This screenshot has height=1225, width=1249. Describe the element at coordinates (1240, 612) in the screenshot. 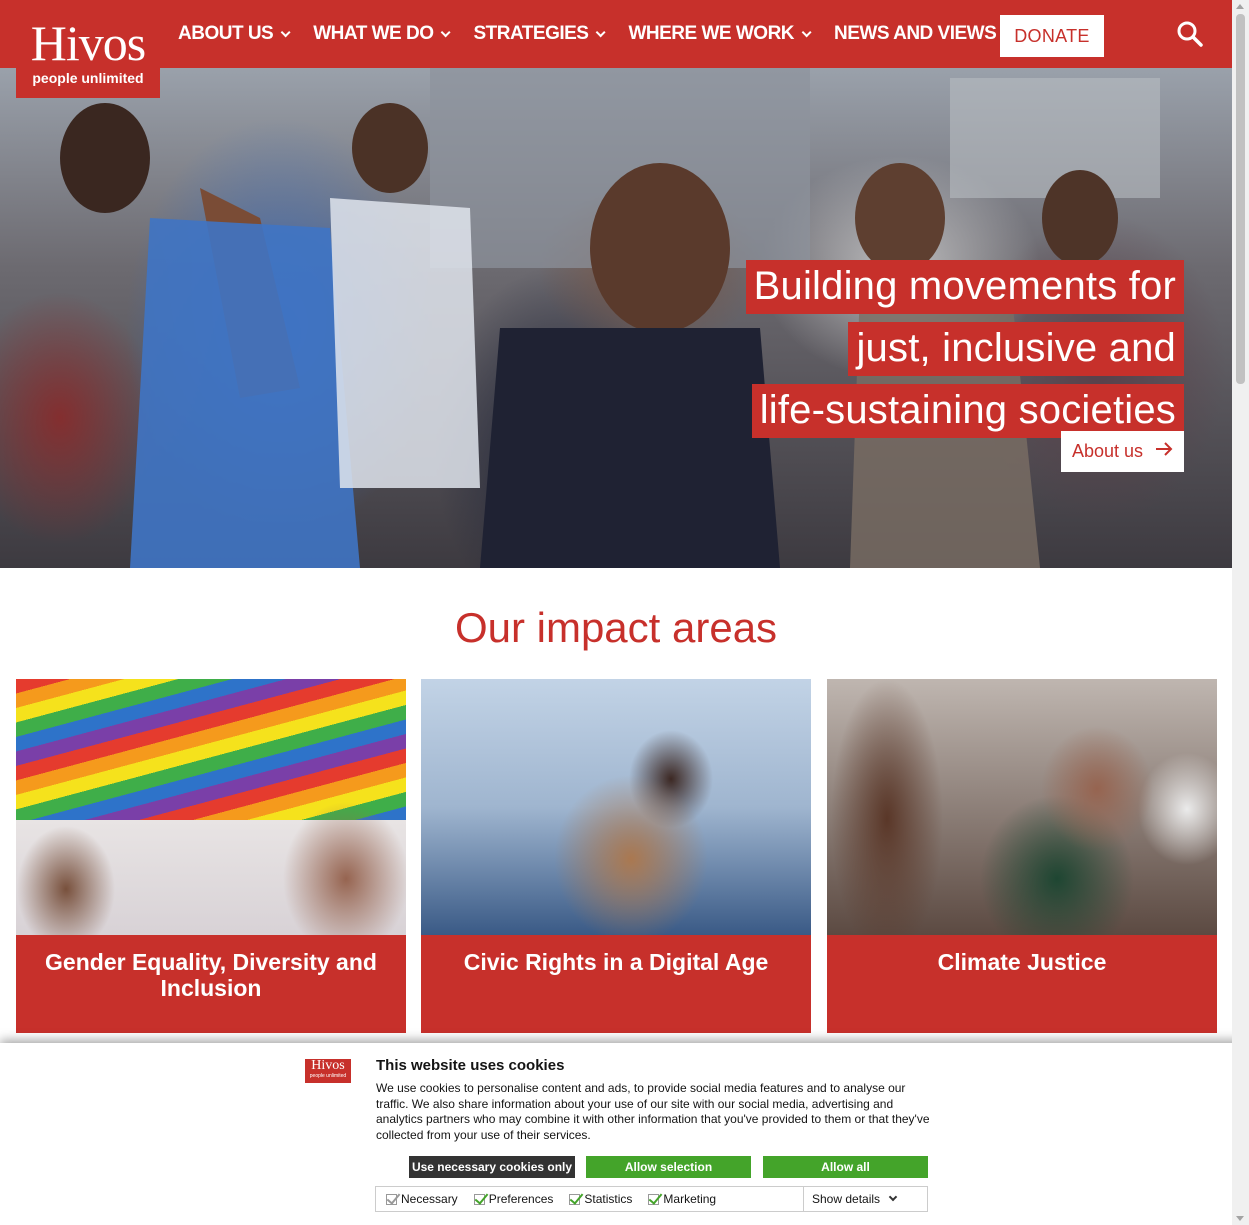

I see `page-scrollbar` at that location.